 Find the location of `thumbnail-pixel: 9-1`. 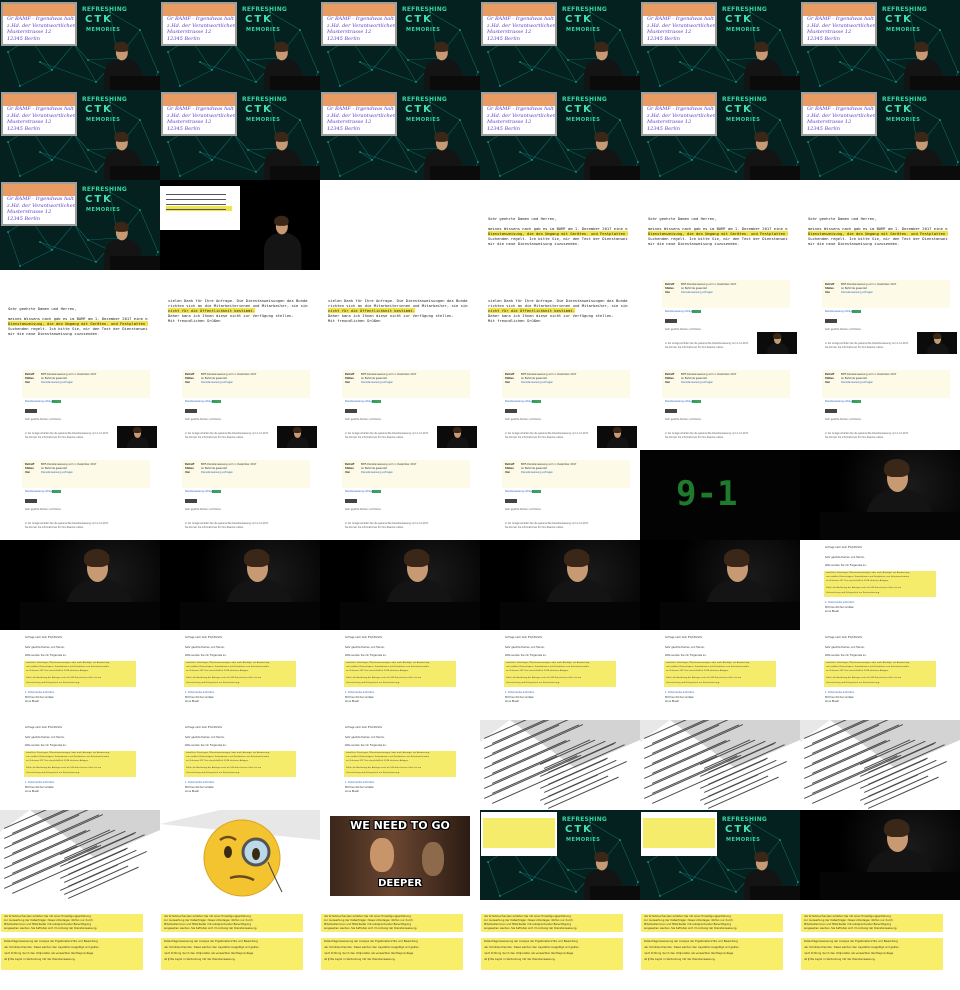

thumbnail-pixel: 9-1 is located at coordinates (720, 495).